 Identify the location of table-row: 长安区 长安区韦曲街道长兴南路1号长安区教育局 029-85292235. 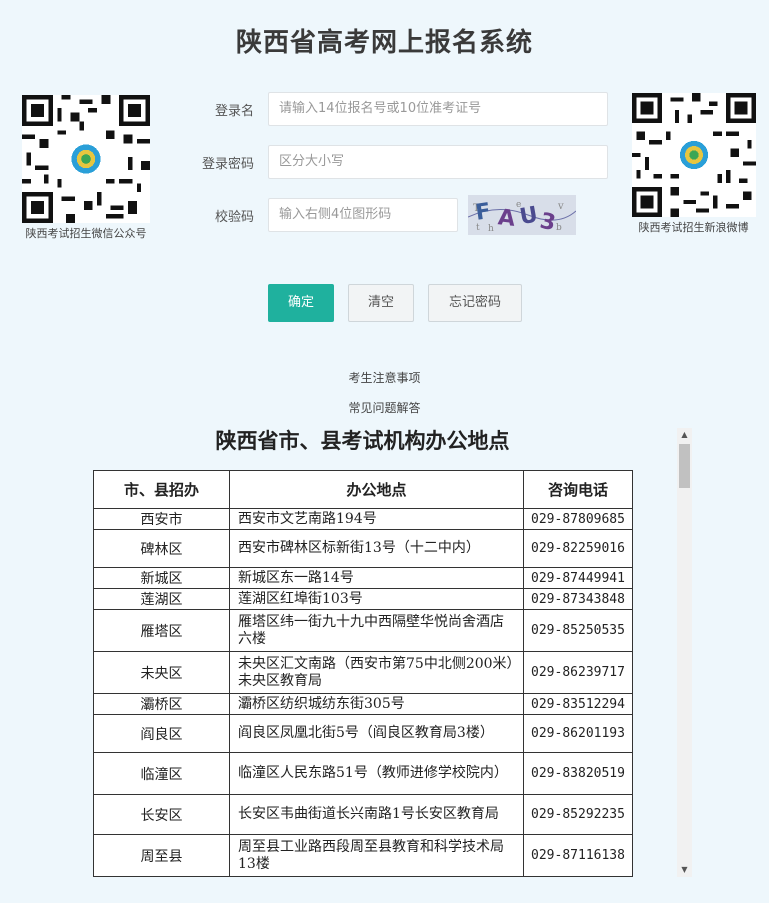
(363, 814).